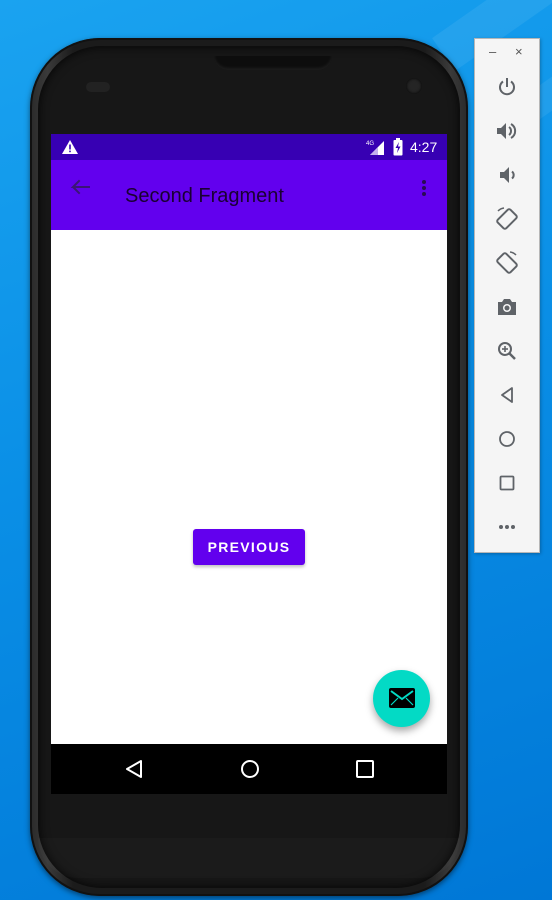  I want to click on back-button, so click(507, 395).